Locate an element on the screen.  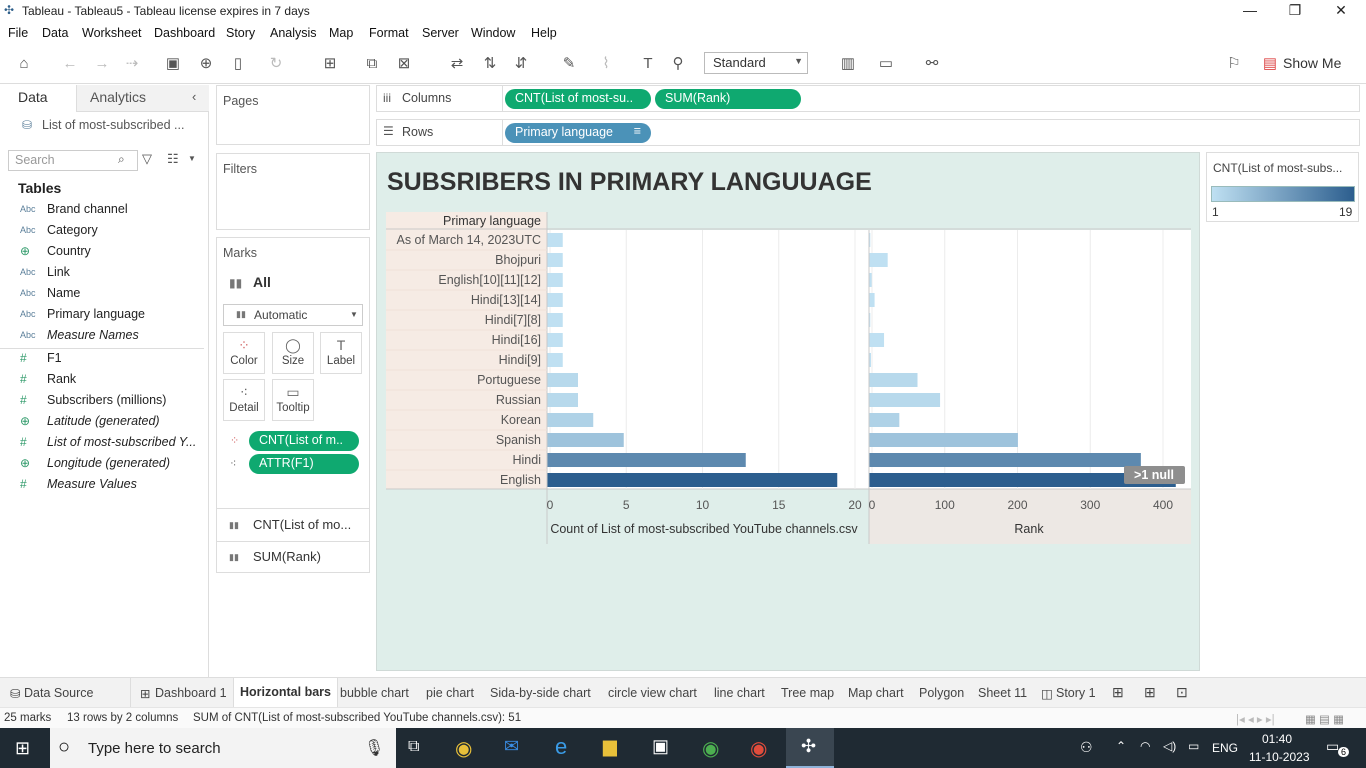
close-button: ✕ is located at coordinates (1341, 11).